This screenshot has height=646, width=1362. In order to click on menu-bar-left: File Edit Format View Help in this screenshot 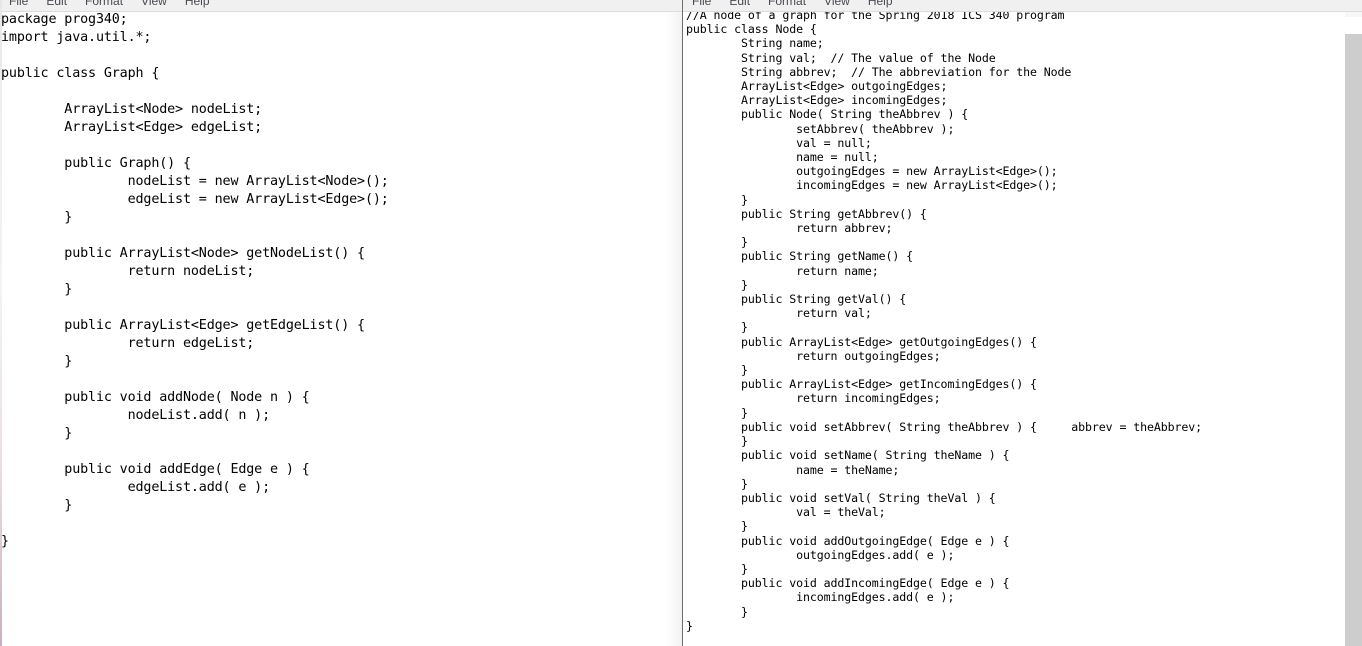, I will do `click(341, 6)`.